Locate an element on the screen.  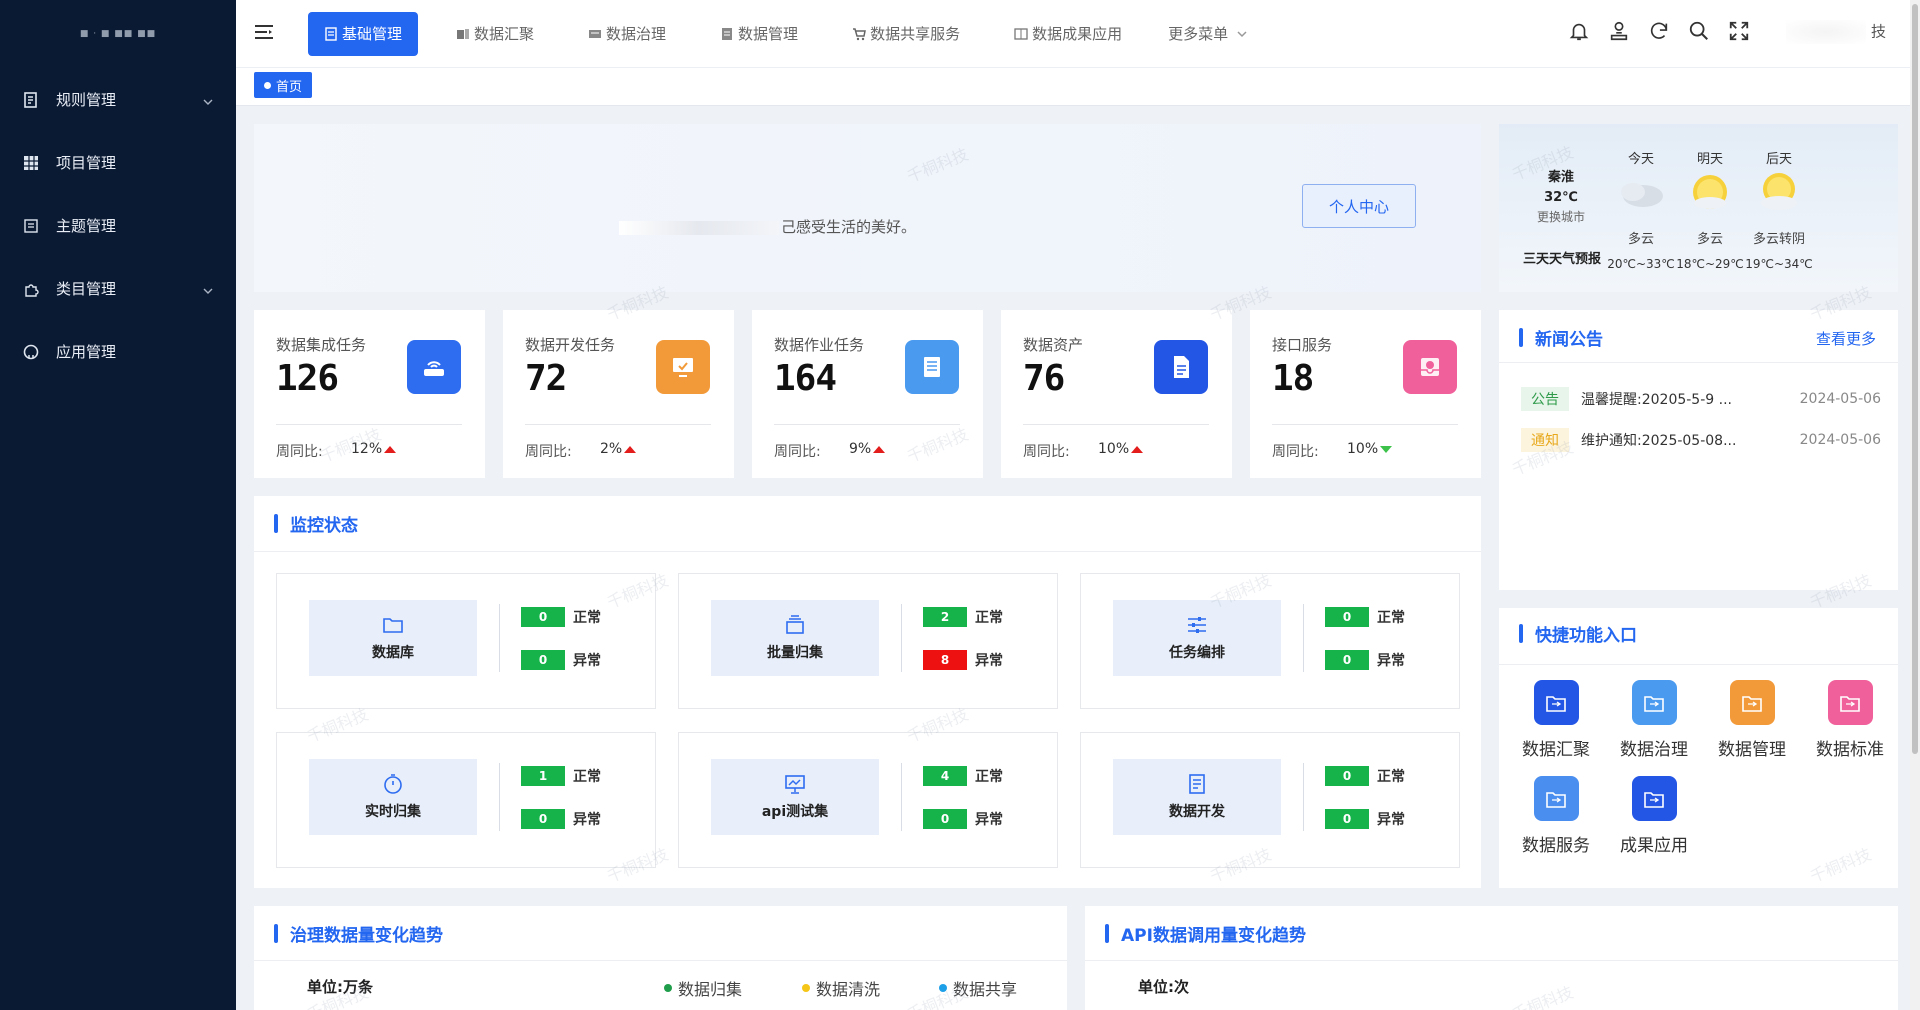
quick-label: 数据管理 is located at coordinates (1752, 750).